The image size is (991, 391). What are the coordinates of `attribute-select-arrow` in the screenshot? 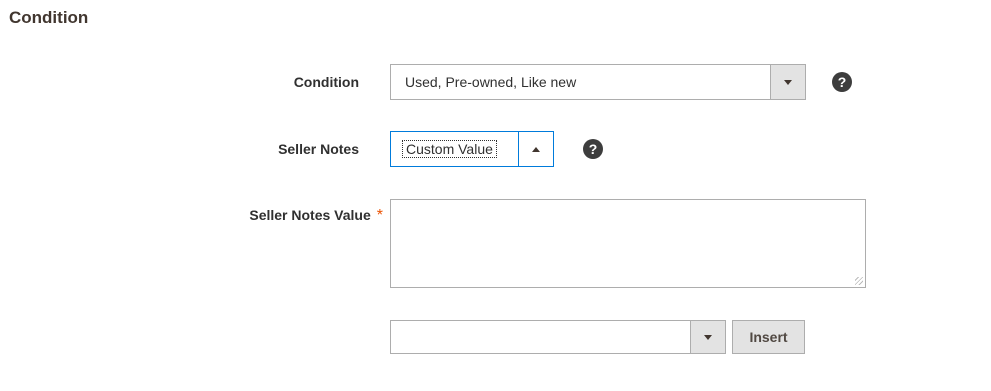 It's located at (707, 337).